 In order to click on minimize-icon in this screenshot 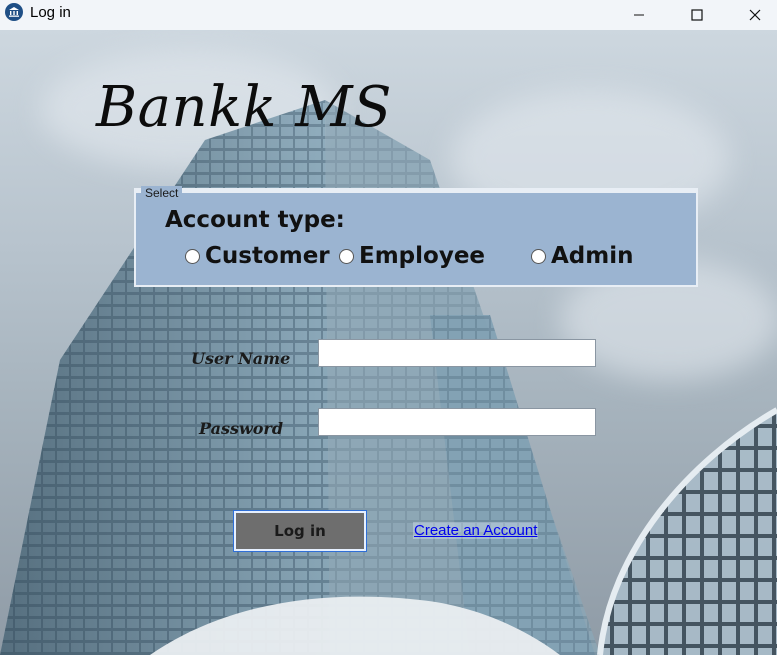, I will do `click(639, 15)`.